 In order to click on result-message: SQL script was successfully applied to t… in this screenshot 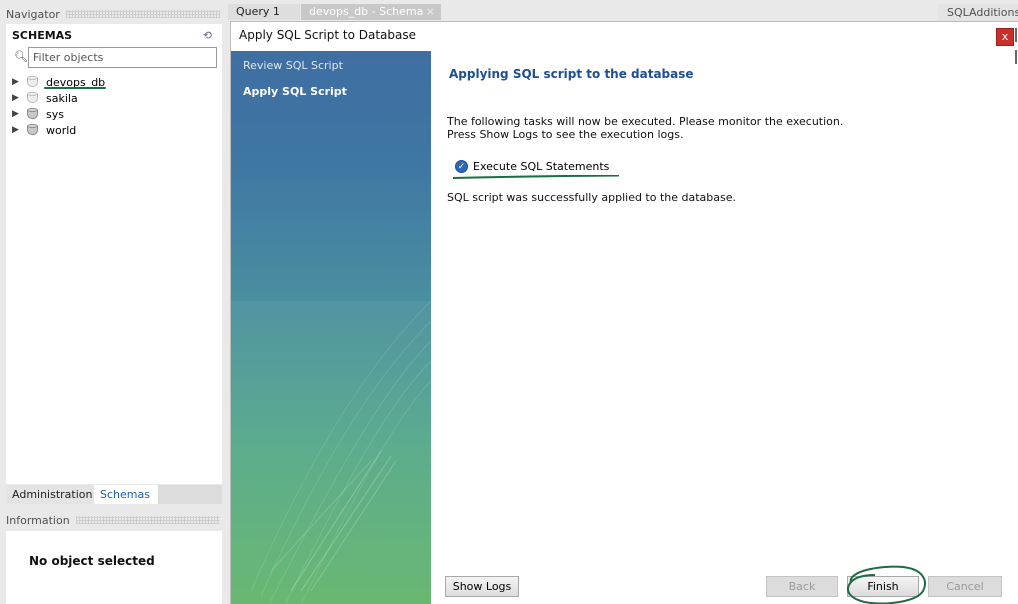, I will do `click(592, 197)`.